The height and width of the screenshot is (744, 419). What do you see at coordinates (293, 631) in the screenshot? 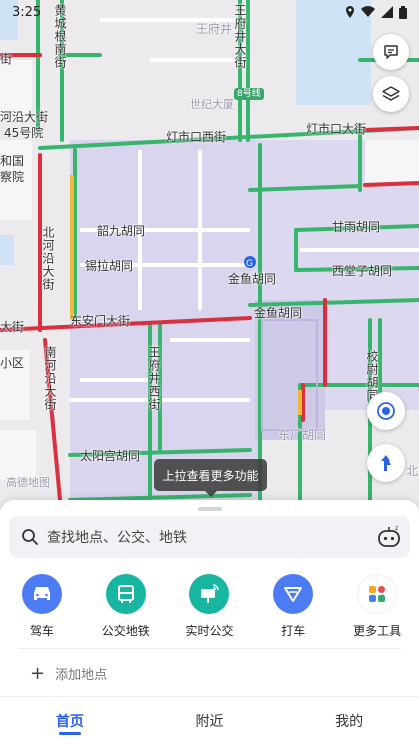
I see `quick-action-label: 打车` at bounding box center [293, 631].